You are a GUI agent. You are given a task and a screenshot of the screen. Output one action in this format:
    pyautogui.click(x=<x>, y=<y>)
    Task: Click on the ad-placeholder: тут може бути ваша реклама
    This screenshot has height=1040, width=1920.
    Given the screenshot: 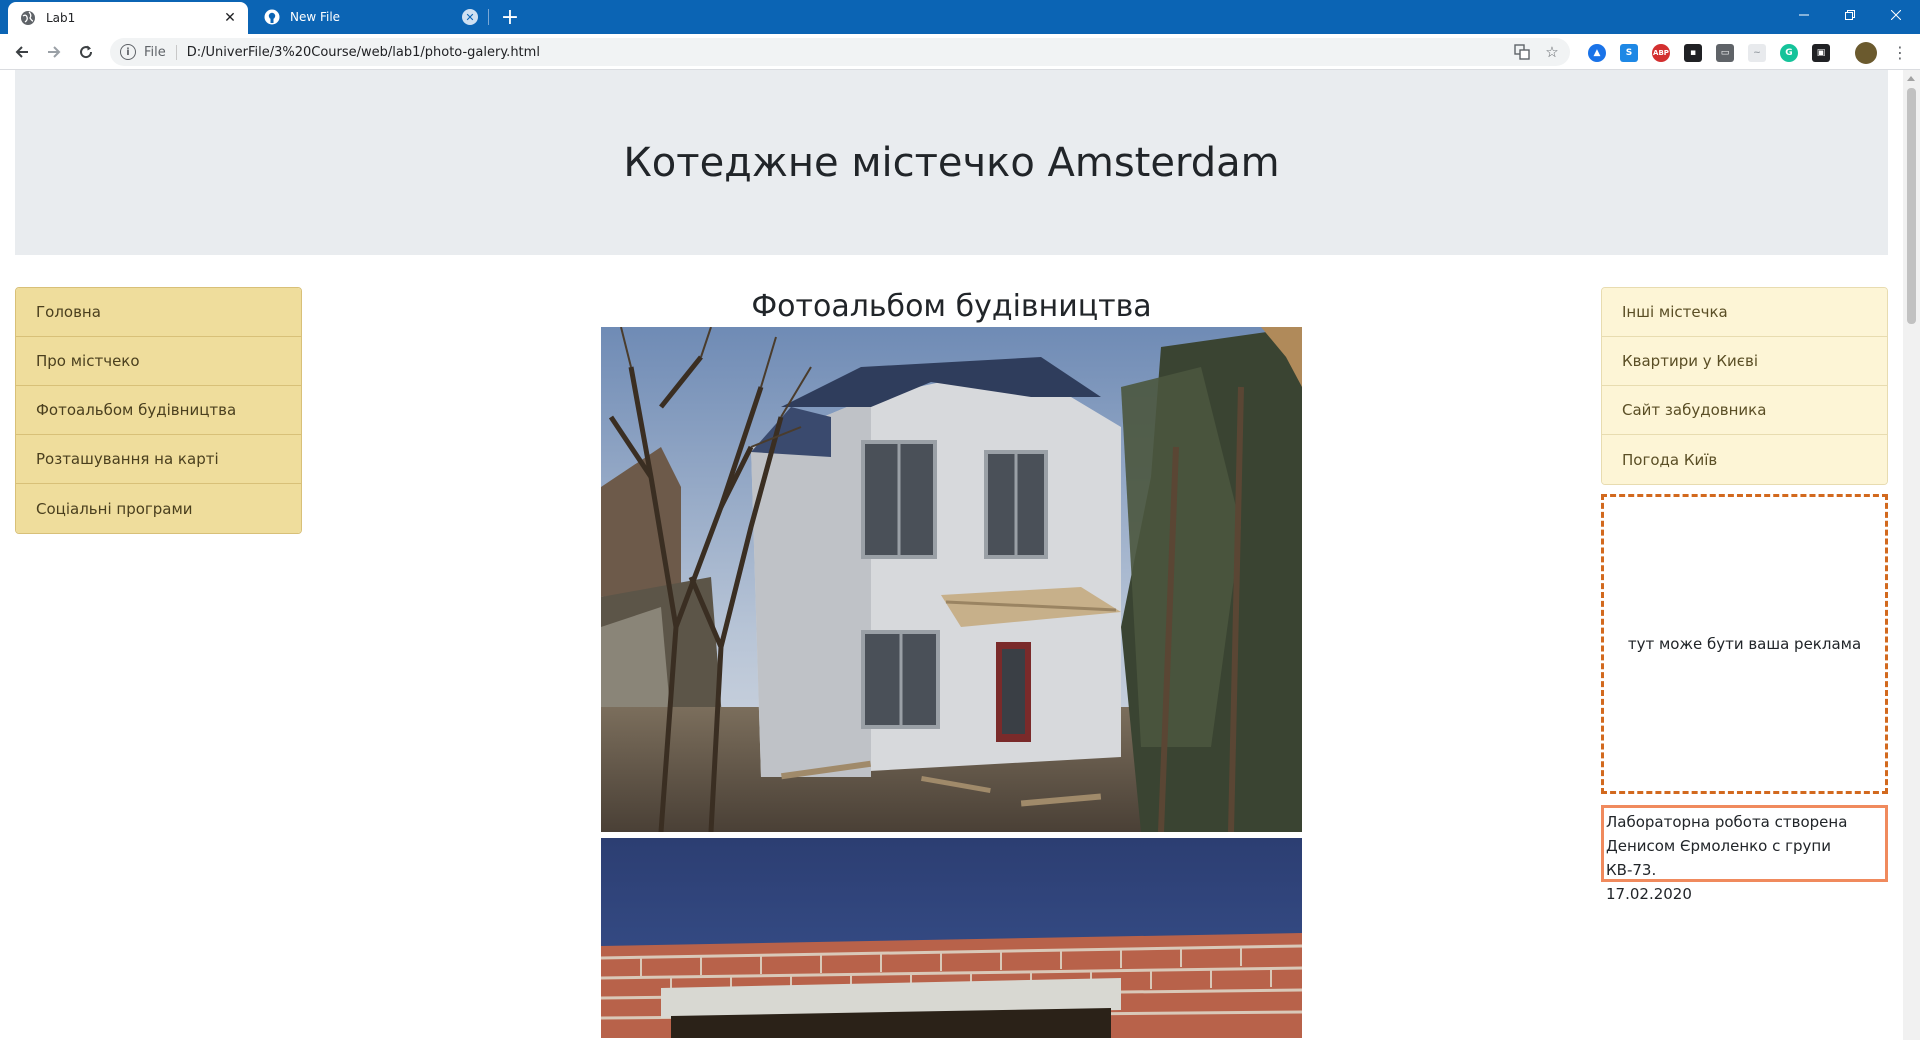 What is the action you would take?
    pyautogui.click(x=1744, y=644)
    